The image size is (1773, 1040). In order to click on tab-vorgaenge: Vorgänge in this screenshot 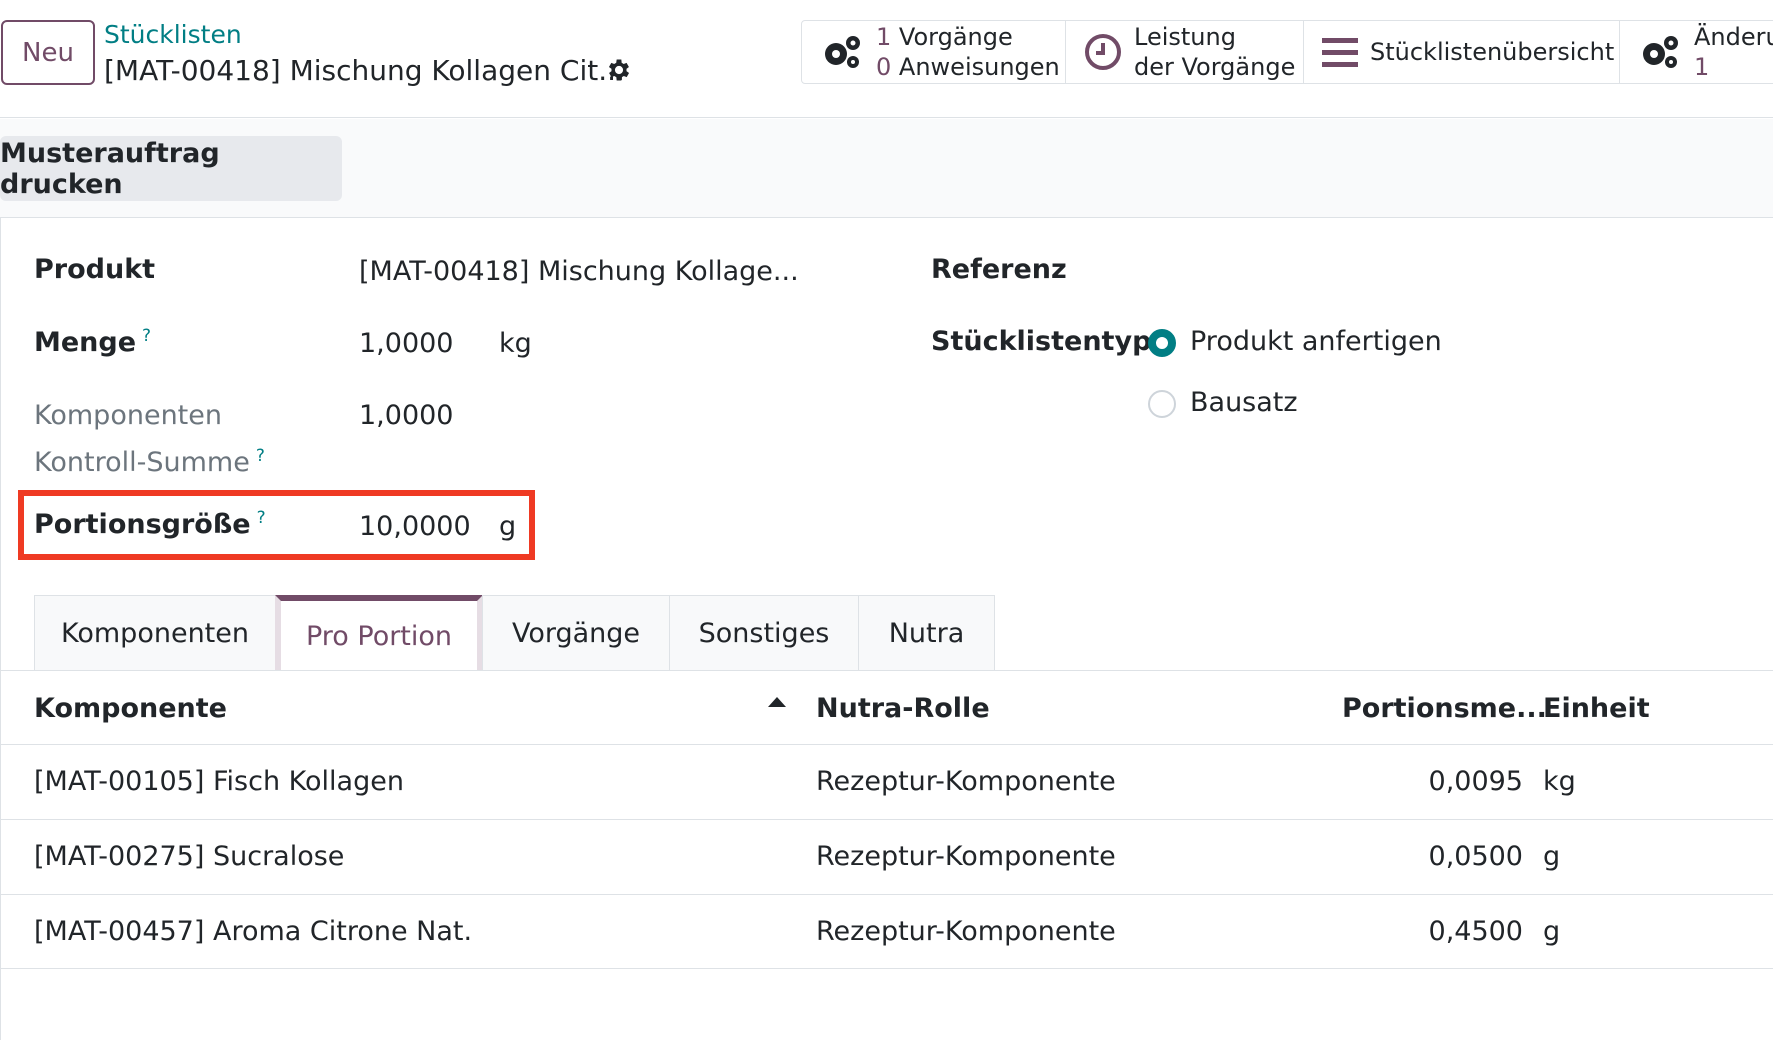, I will do `click(576, 633)`.